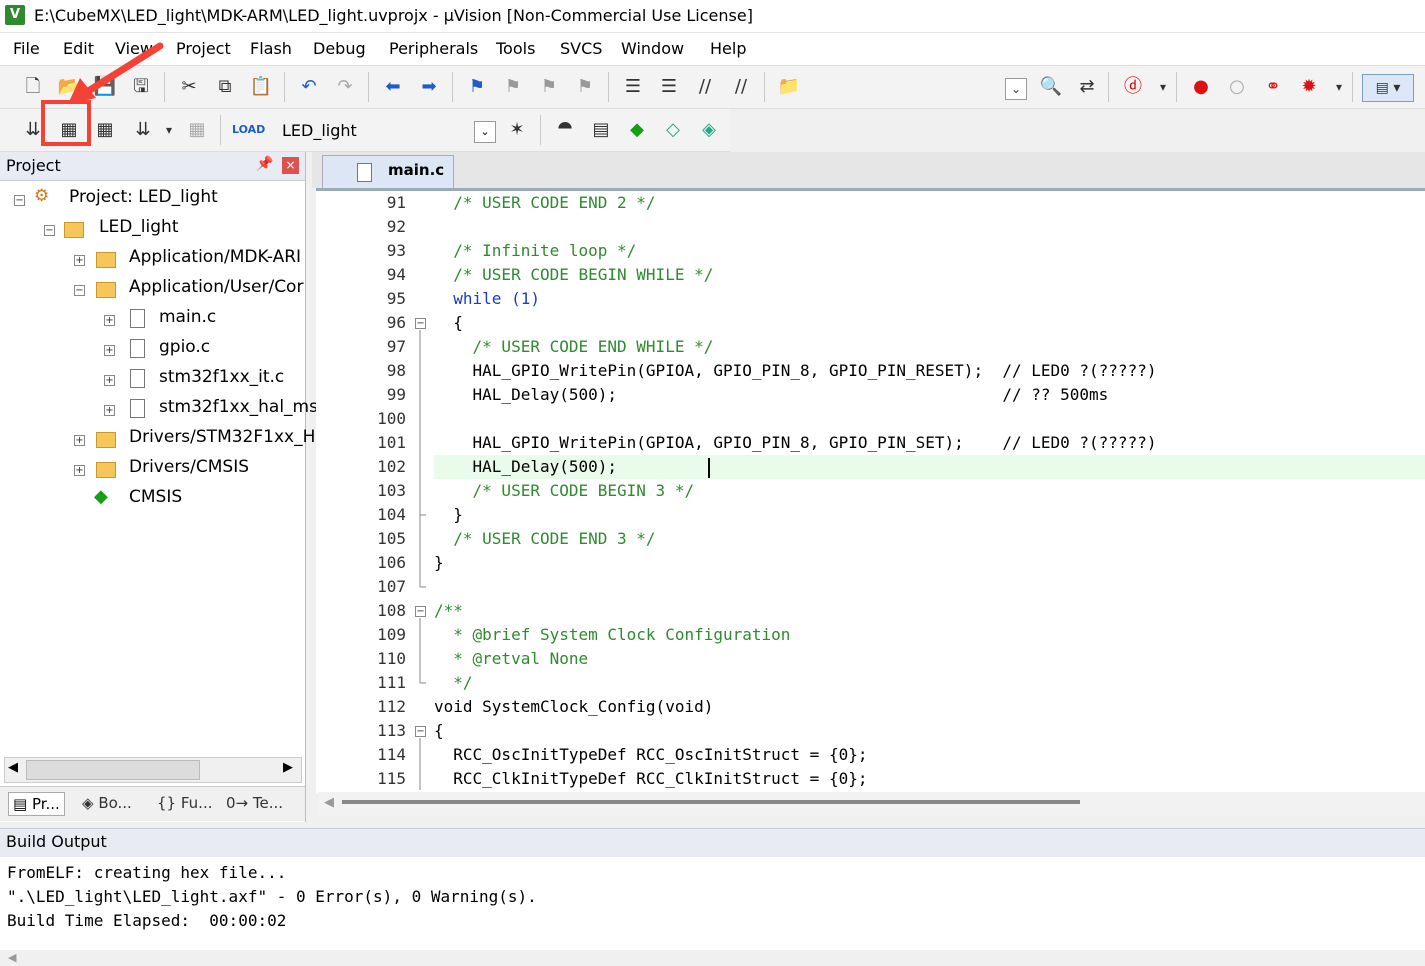  Describe the element at coordinates (637, 130) in the screenshot. I see `manage-runtime-icon: ◆` at that location.